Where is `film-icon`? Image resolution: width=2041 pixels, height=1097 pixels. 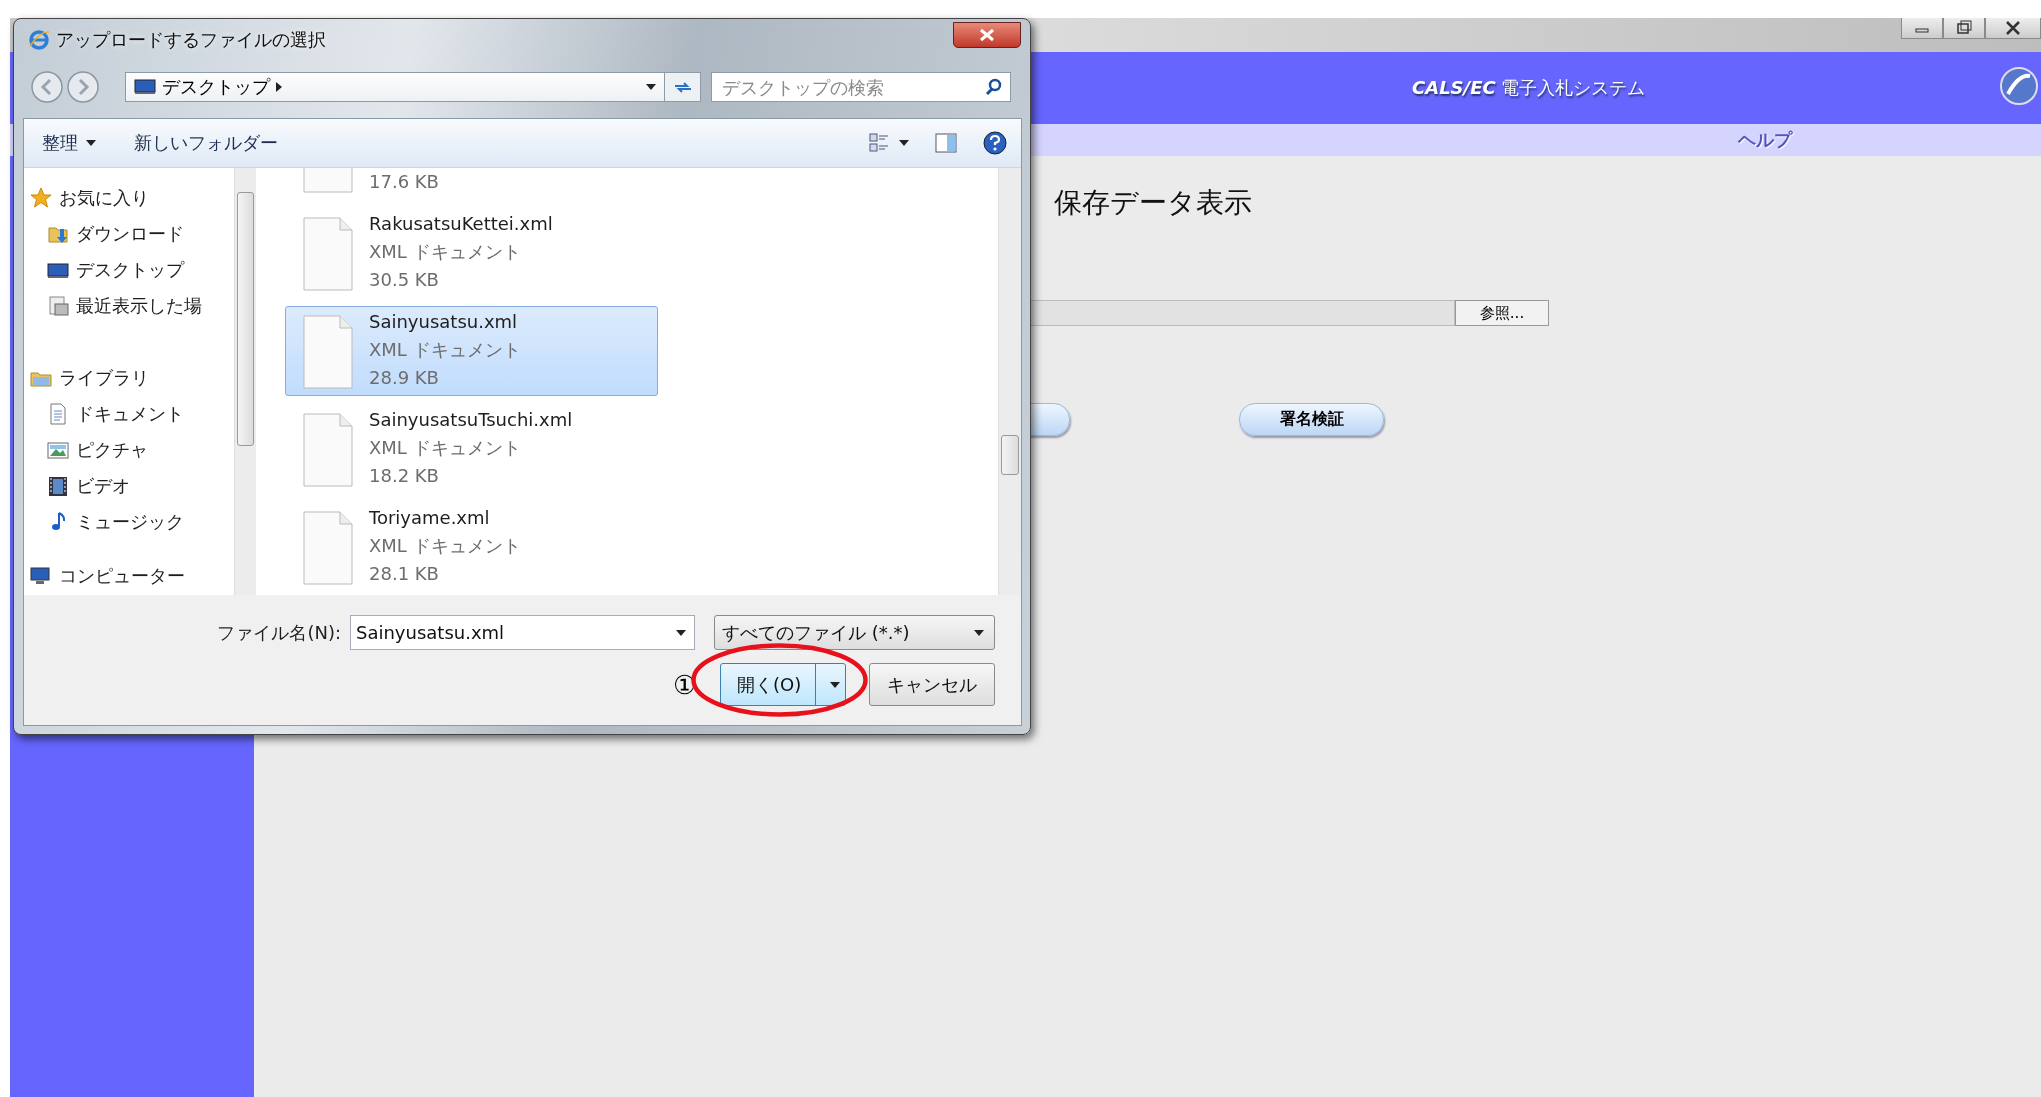 film-icon is located at coordinates (58, 486).